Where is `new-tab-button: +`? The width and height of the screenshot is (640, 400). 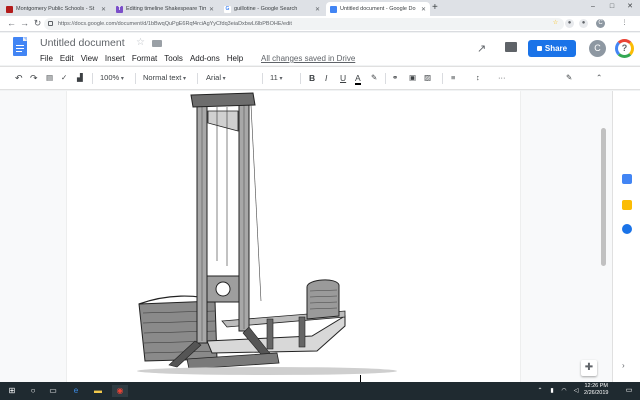 new-tab-button: + is located at coordinates (435, 7).